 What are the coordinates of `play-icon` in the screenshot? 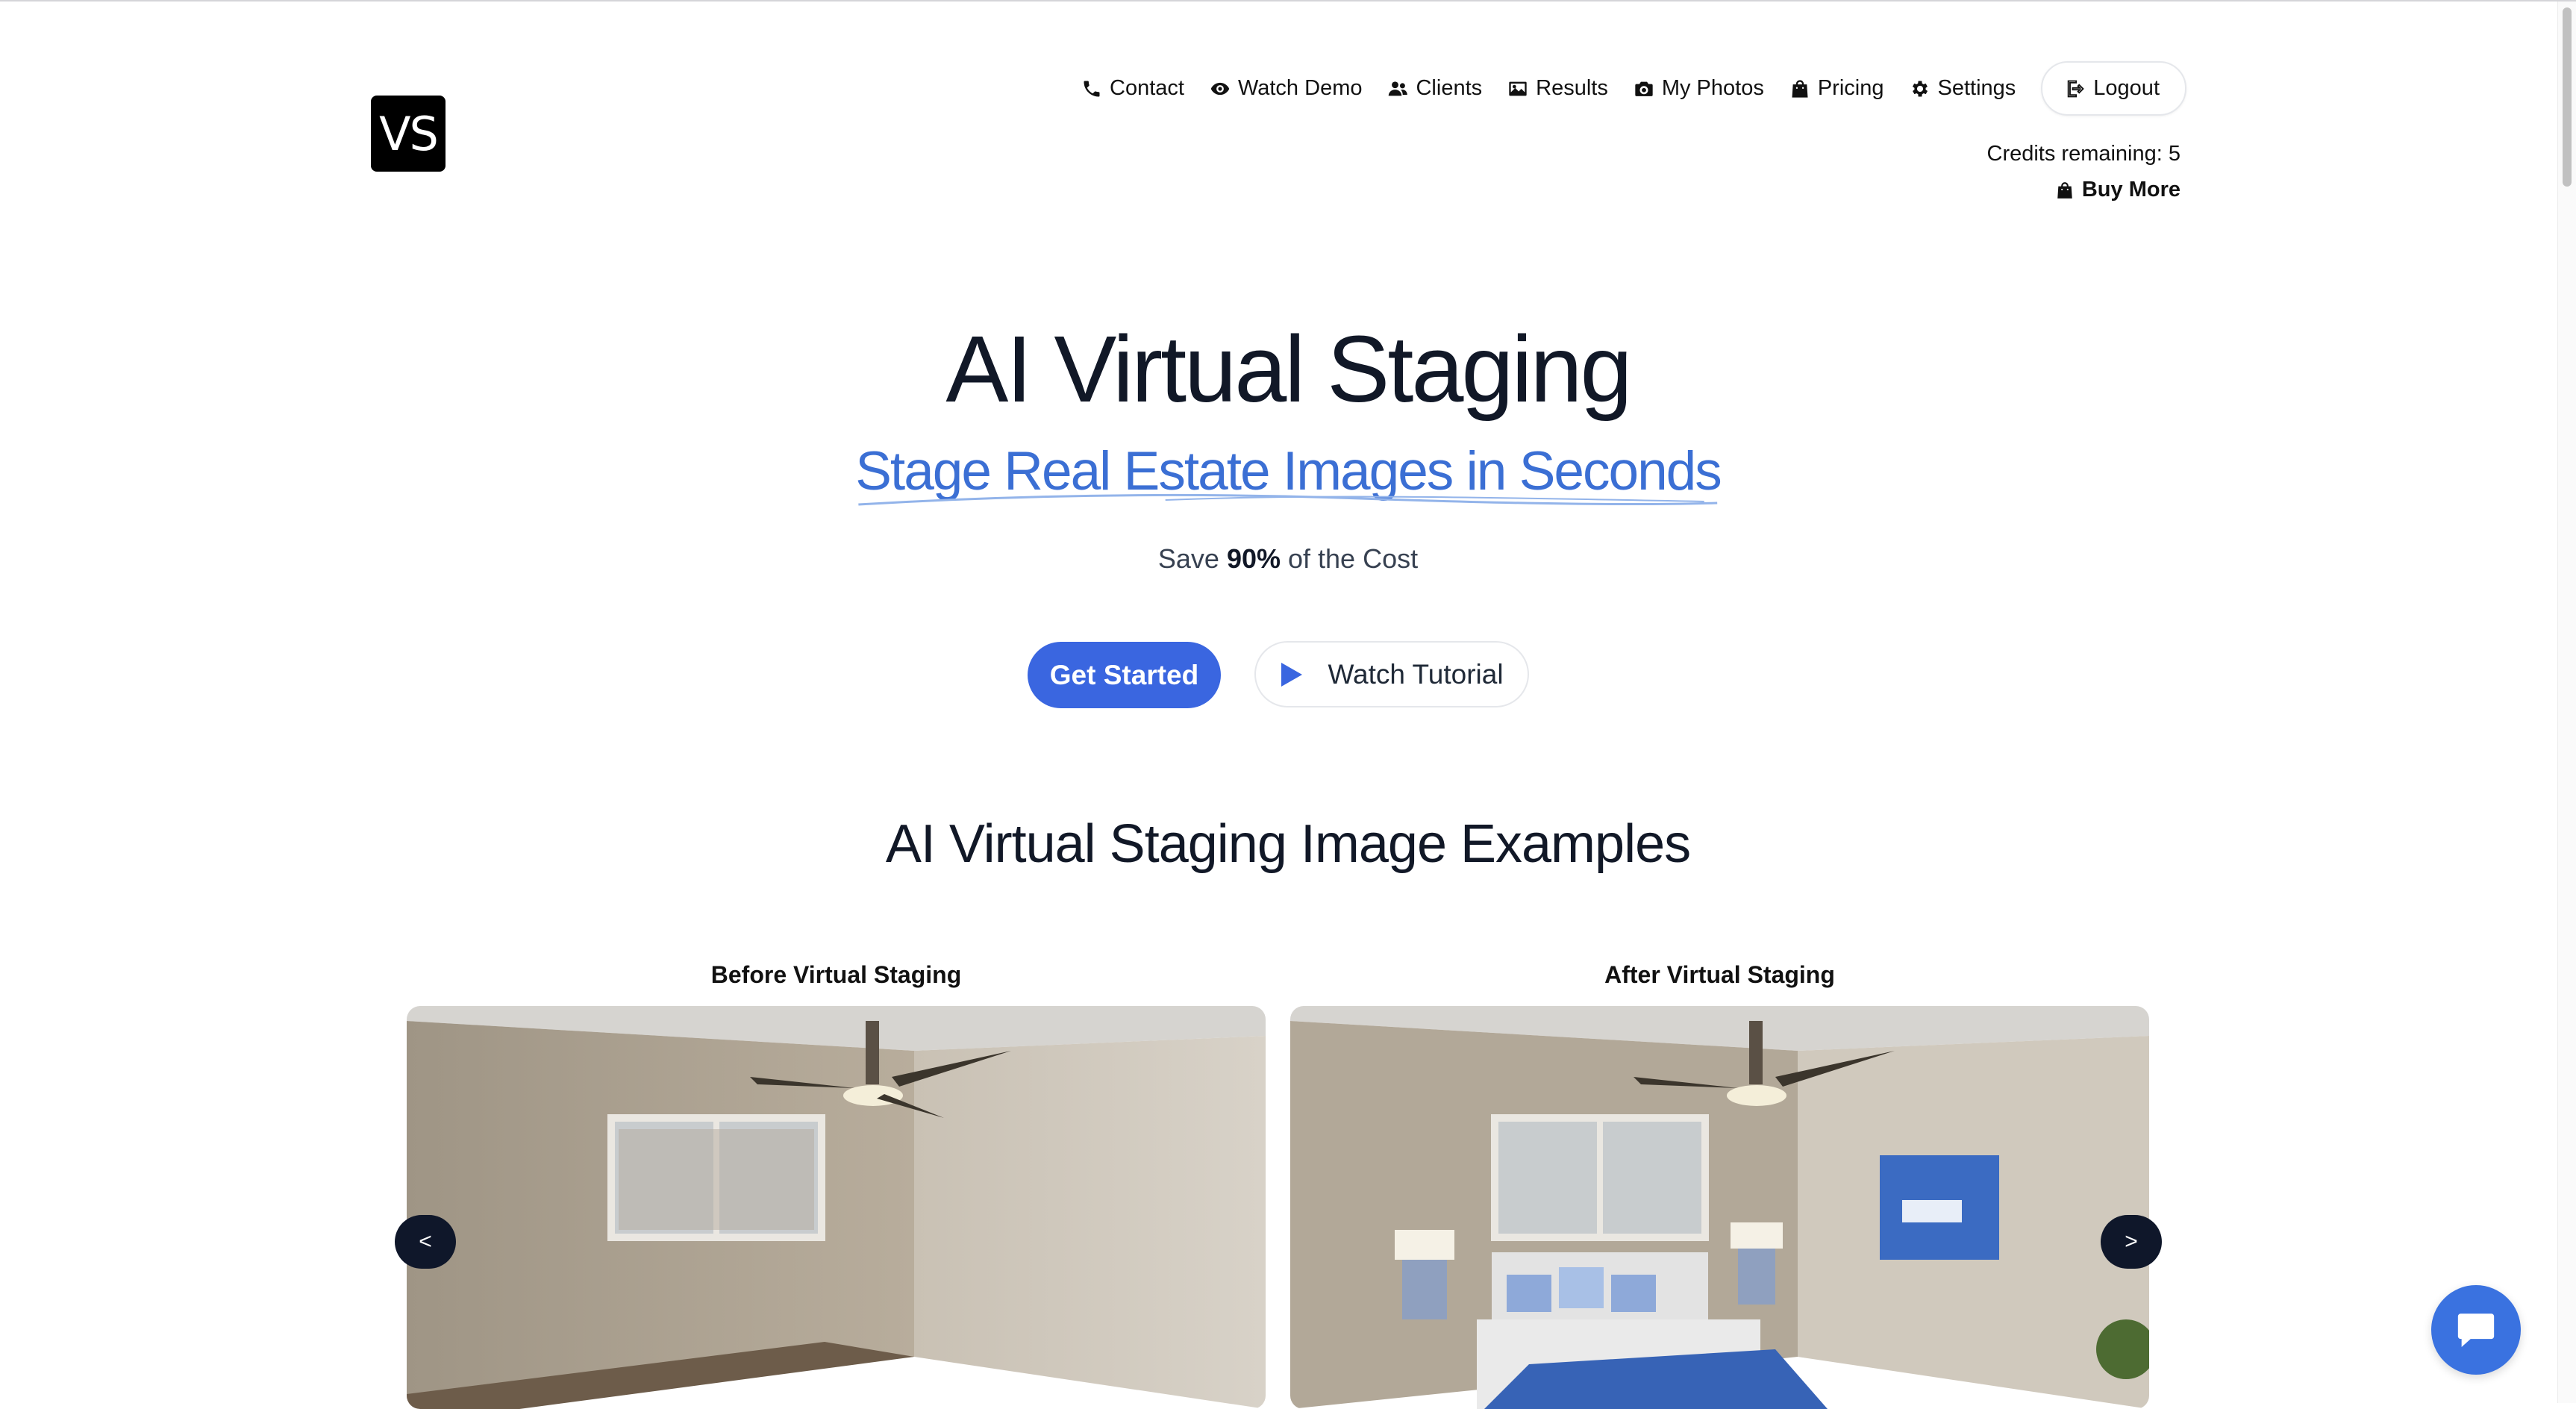 It's located at (1292, 674).